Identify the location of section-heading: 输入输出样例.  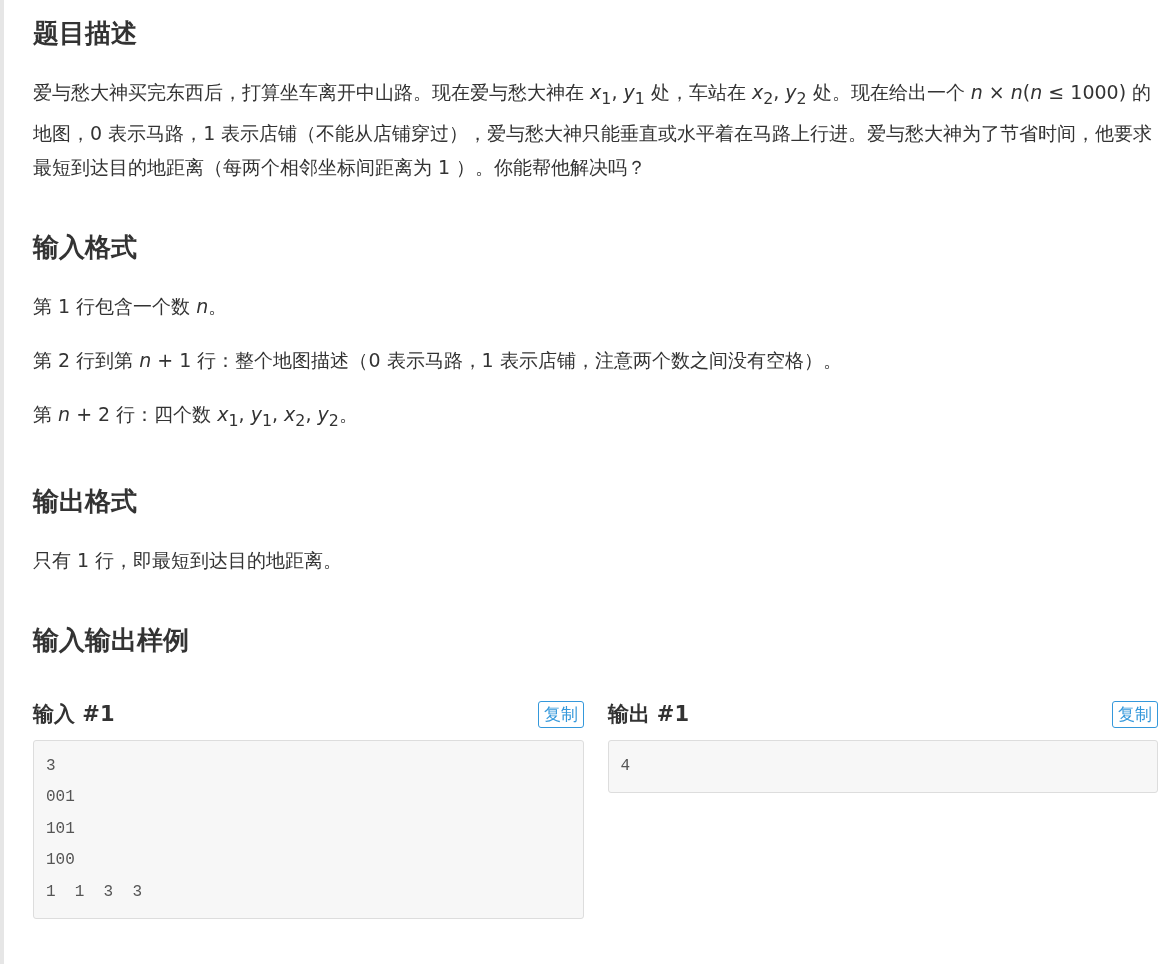
(111, 640).